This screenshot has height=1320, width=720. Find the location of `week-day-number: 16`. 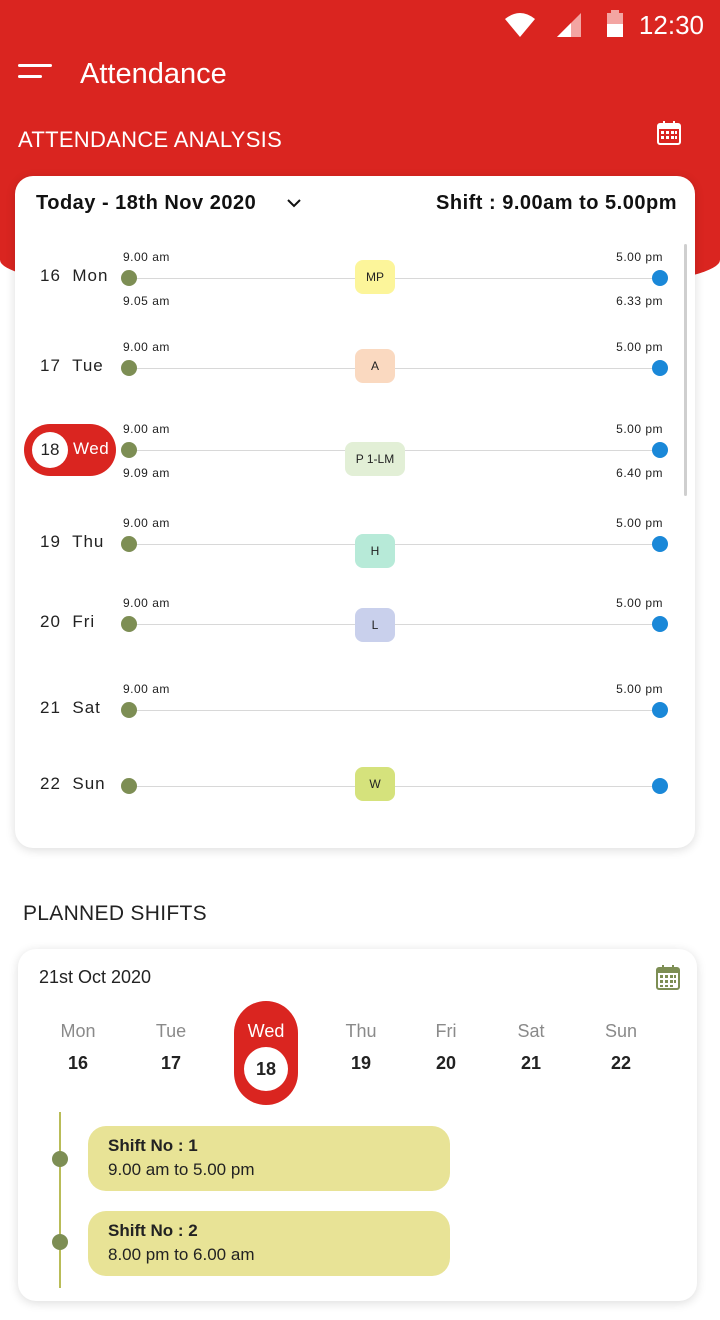

week-day-number: 16 is located at coordinates (78, 1063).